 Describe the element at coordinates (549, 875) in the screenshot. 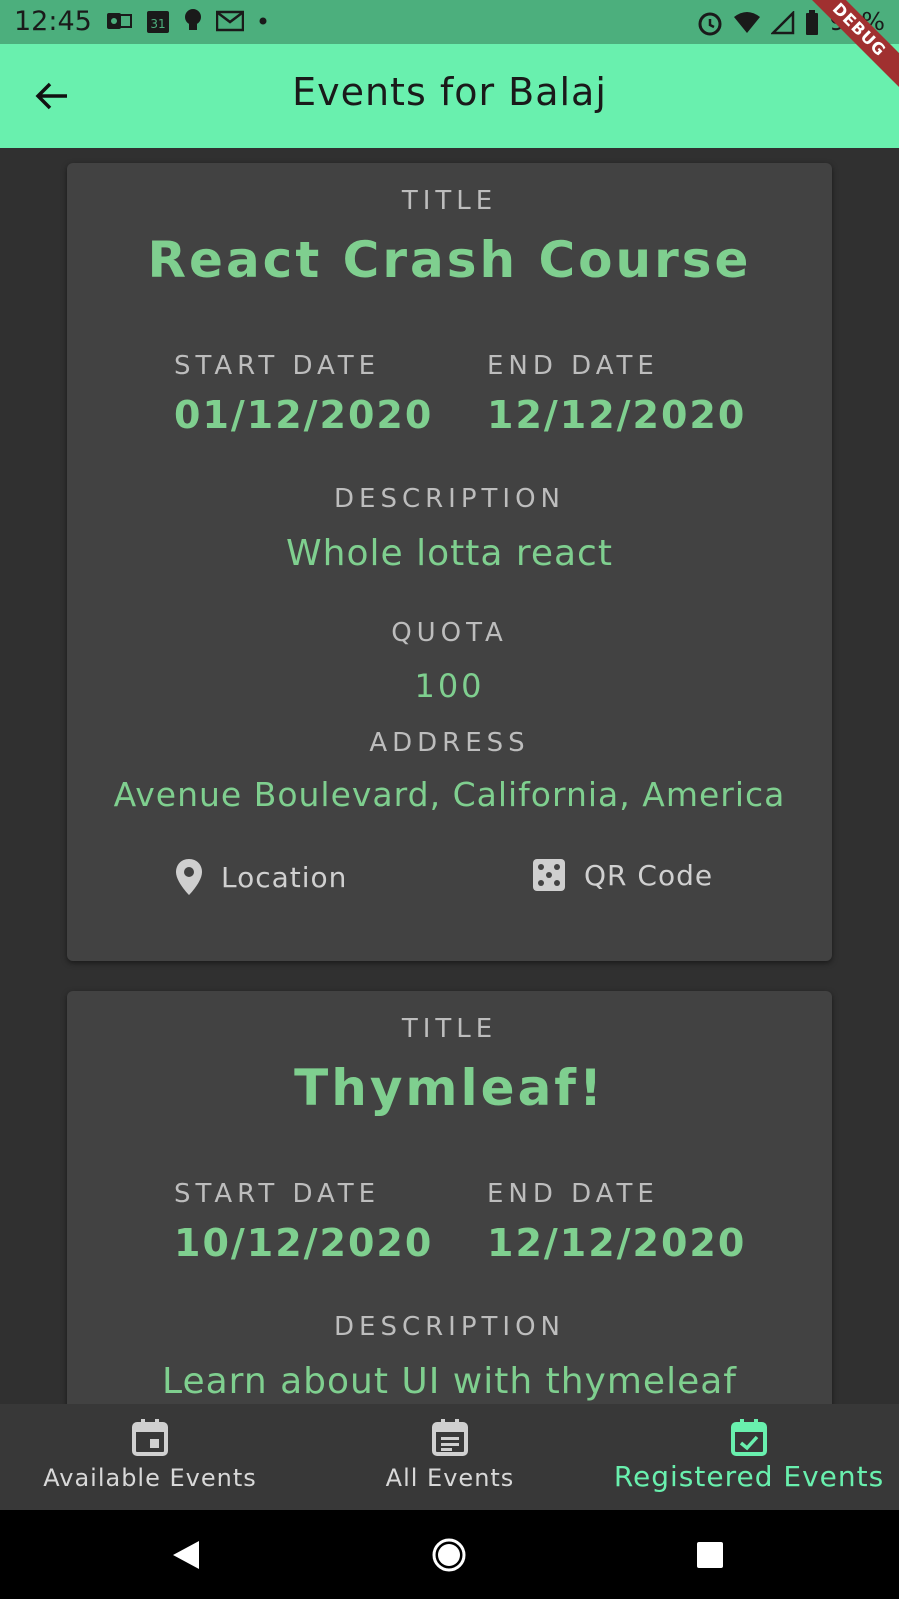

I see `dice-icon` at that location.